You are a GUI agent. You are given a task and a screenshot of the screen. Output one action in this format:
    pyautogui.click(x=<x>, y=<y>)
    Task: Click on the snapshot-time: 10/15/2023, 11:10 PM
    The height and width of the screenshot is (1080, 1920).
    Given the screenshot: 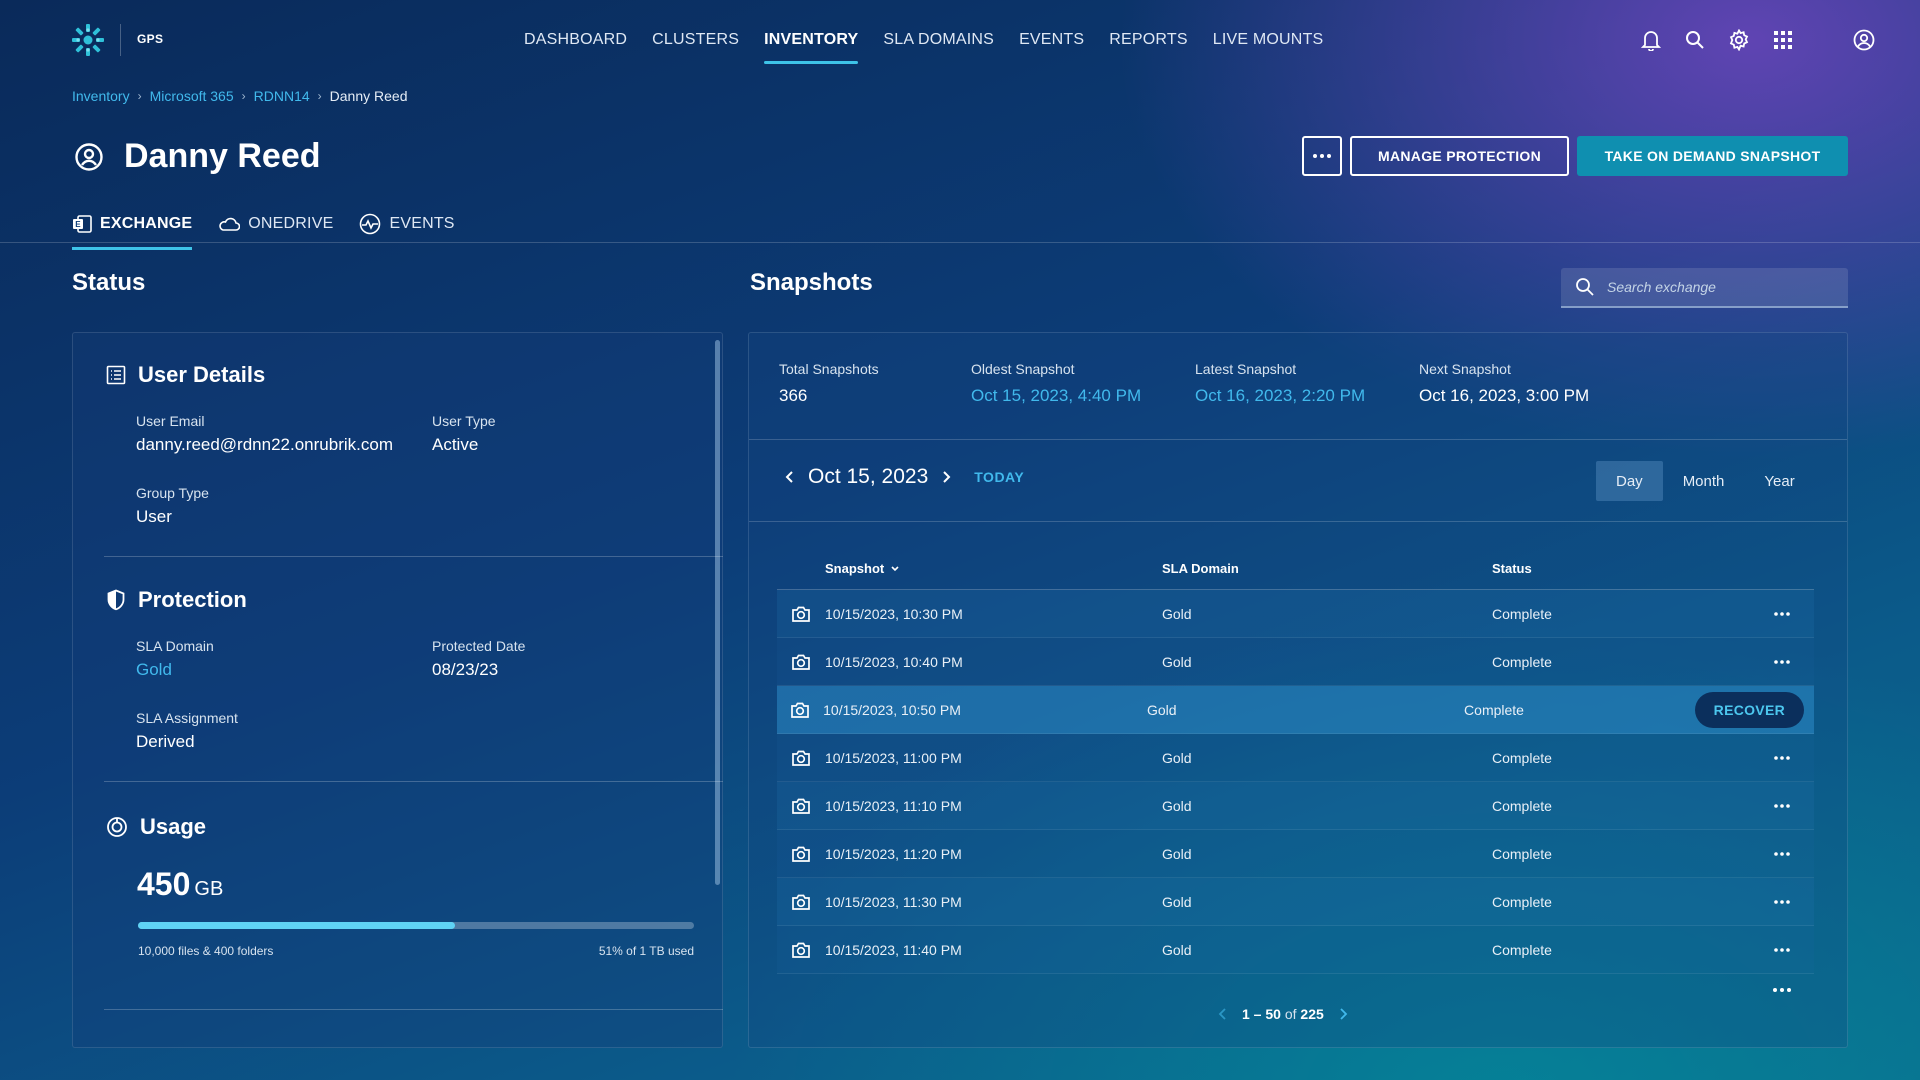 What is the action you would take?
    pyautogui.click(x=993, y=806)
    